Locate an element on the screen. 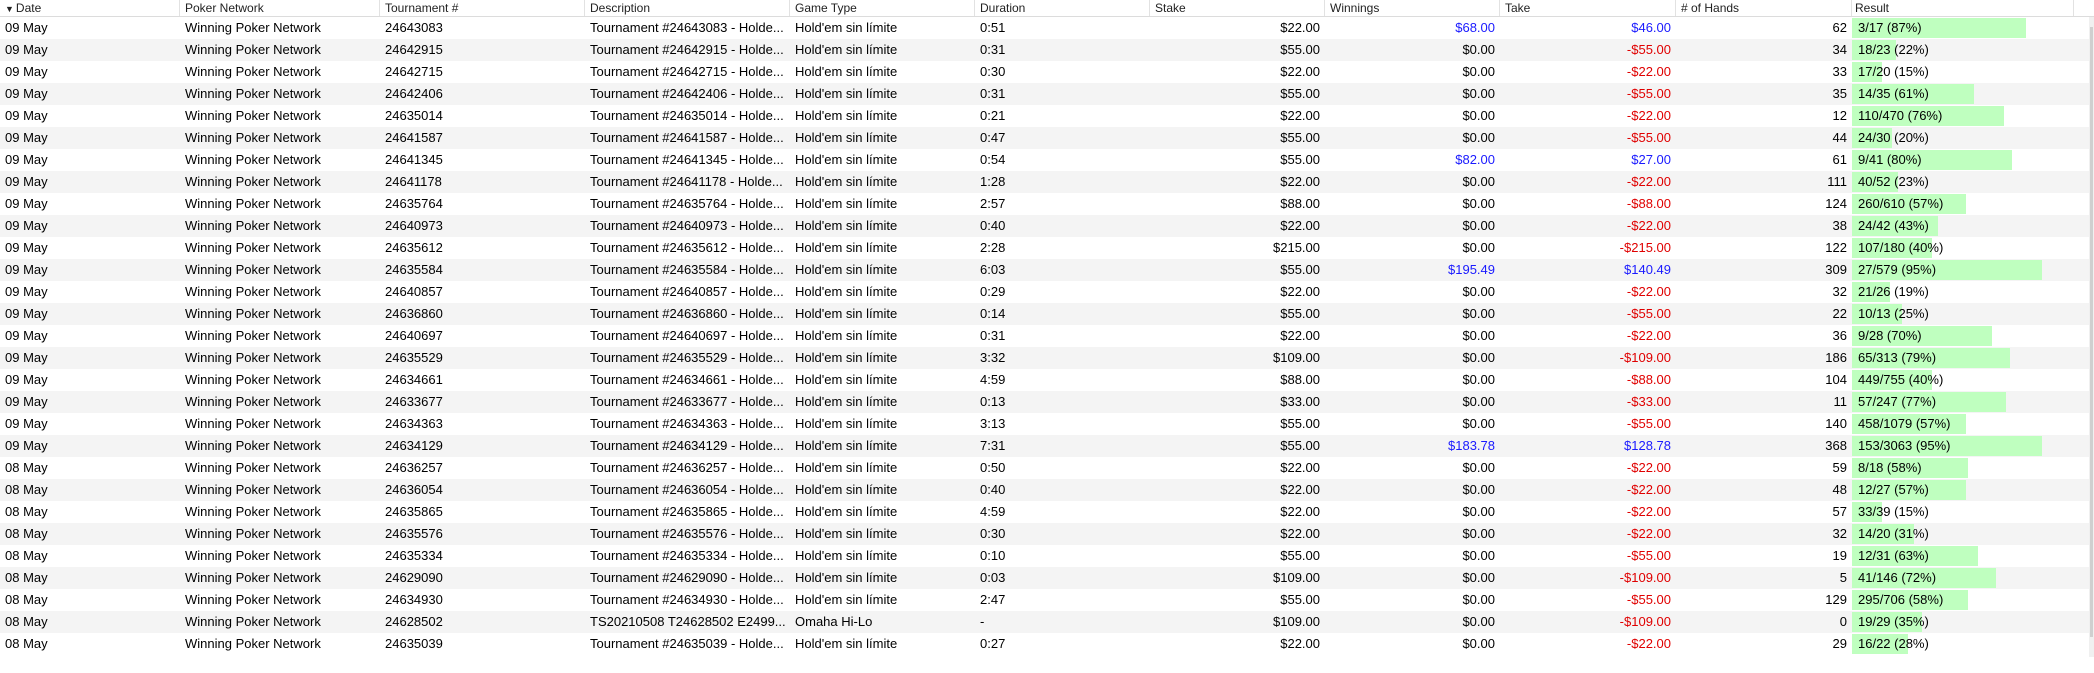 The width and height of the screenshot is (2094, 673). column-header-winnings: Winnings is located at coordinates (1412, 8).